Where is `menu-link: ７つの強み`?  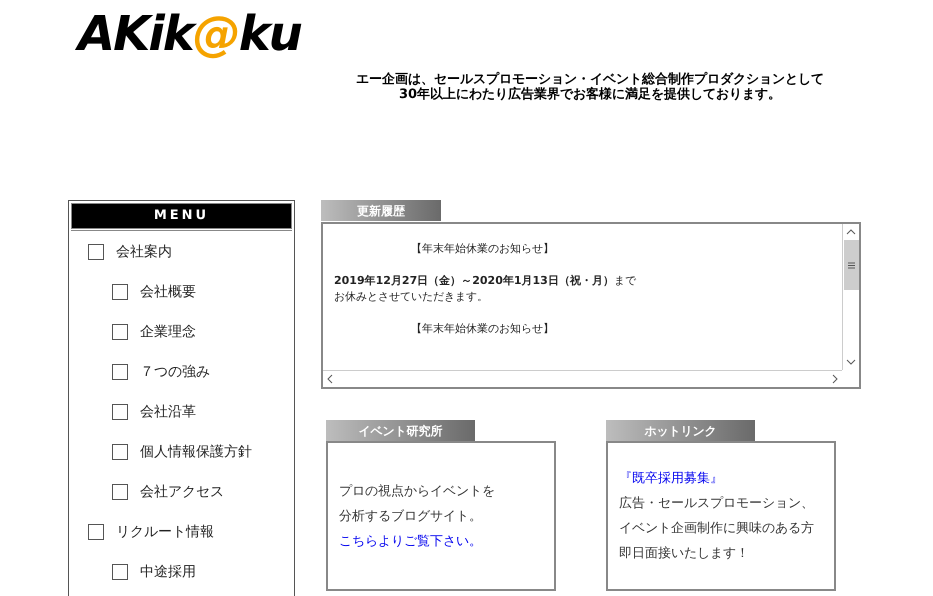
menu-link: ７つの強み is located at coordinates (175, 372).